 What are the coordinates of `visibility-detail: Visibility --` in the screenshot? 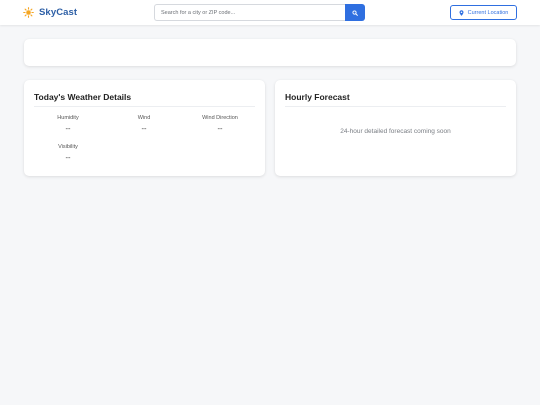 It's located at (68, 153).